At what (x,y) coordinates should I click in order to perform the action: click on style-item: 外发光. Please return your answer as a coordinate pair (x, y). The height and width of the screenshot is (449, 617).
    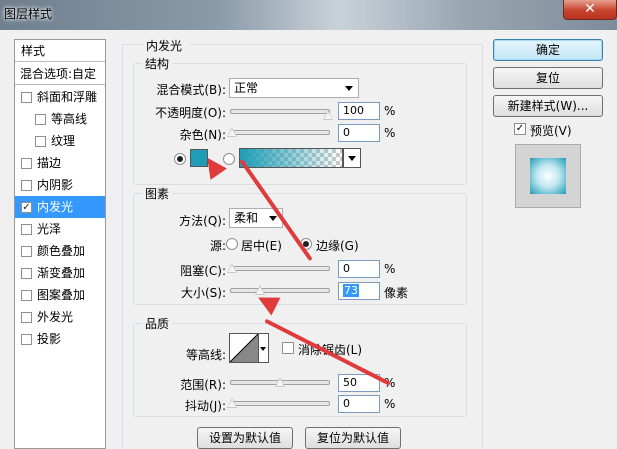
    Looking at the image, I should click on (60, 317).